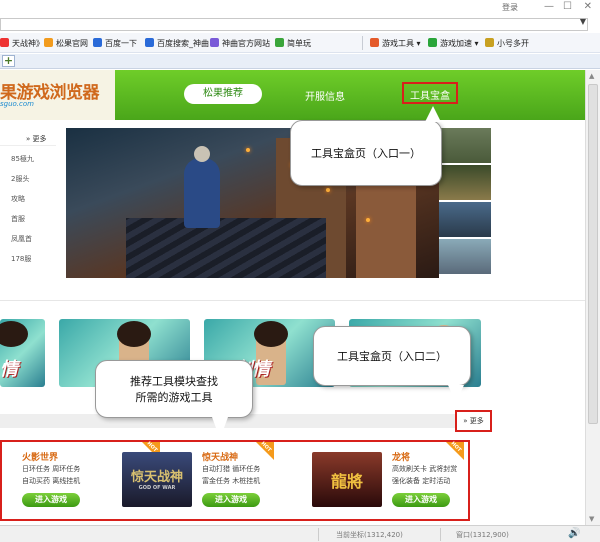 Image resolution: width=600 pixels, height=542 pixels. I want to click on callout-text: 推荐工具模块查找, so click(174, 381).